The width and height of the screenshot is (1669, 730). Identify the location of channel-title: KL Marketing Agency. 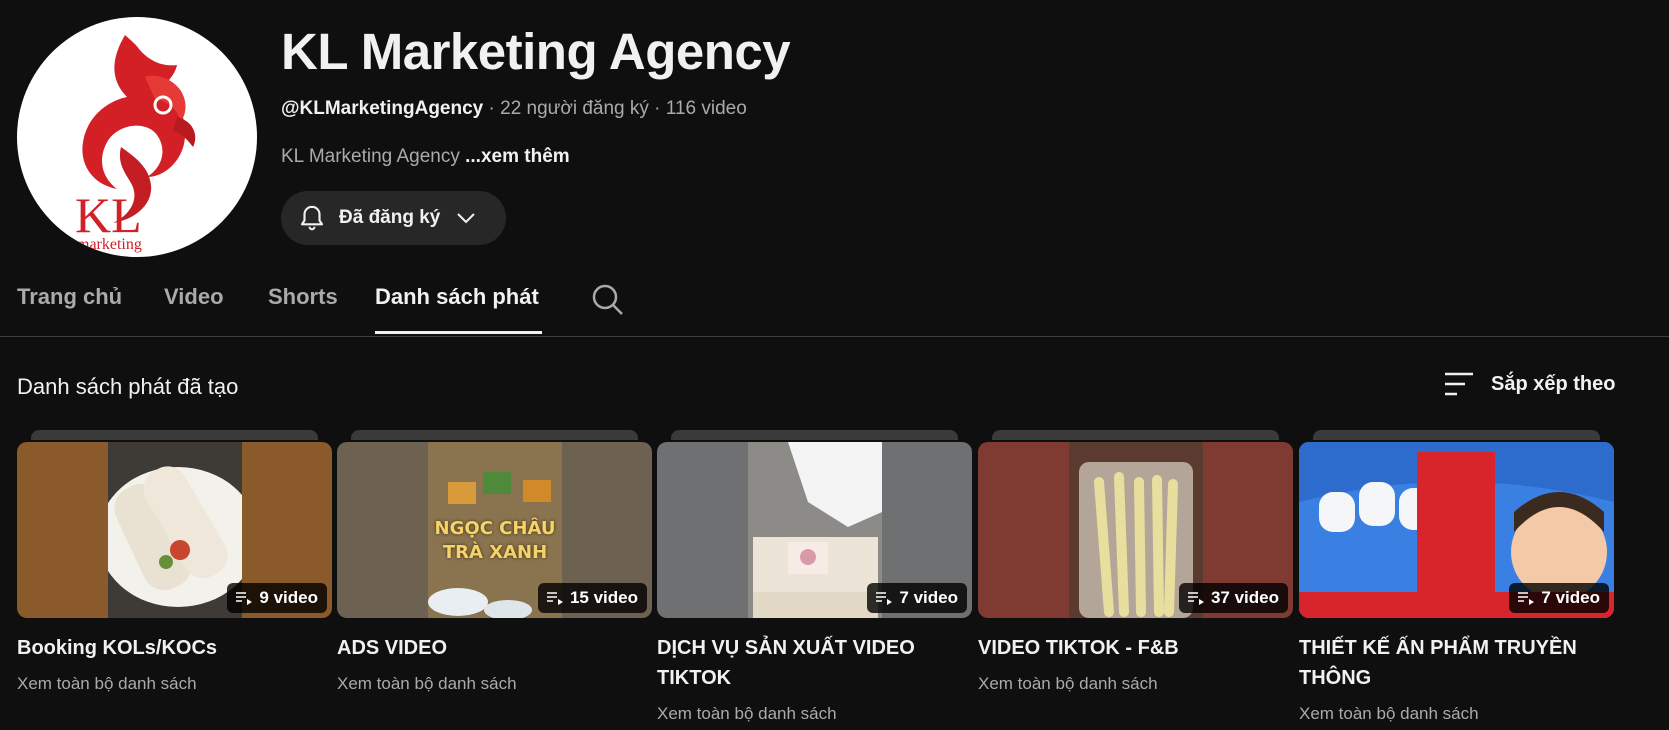
(536, 51).